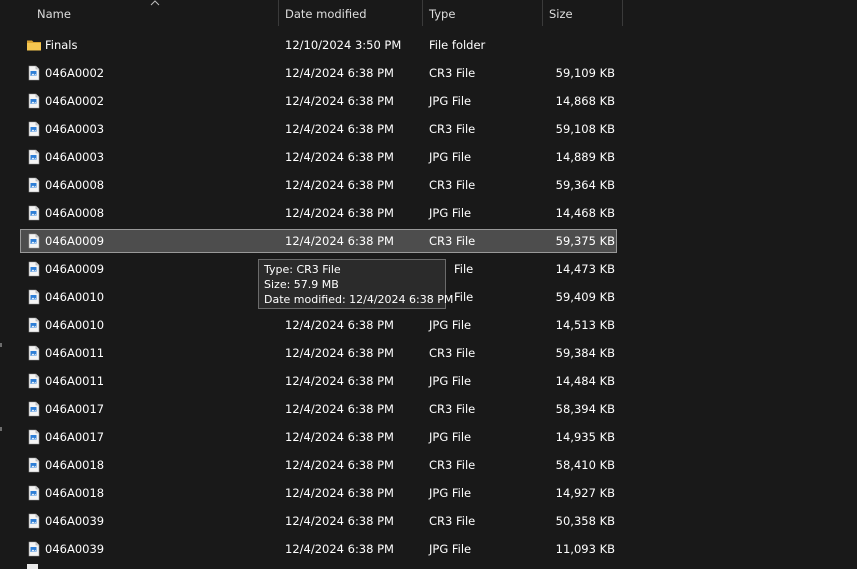  What do you see at coordinates (318, 45) in the screenshot?
I see `folder-row: Finals 12/10/2024 3:50 PM File folder` at bounding box center [318, 45].